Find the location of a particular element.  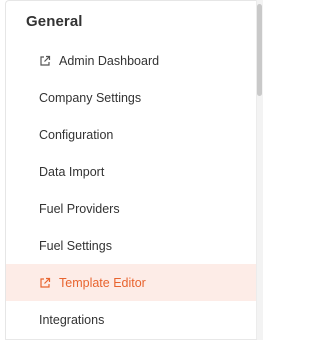

menu-item-fuel-providers: Fuel Providers is located at coordinates (132, 208).